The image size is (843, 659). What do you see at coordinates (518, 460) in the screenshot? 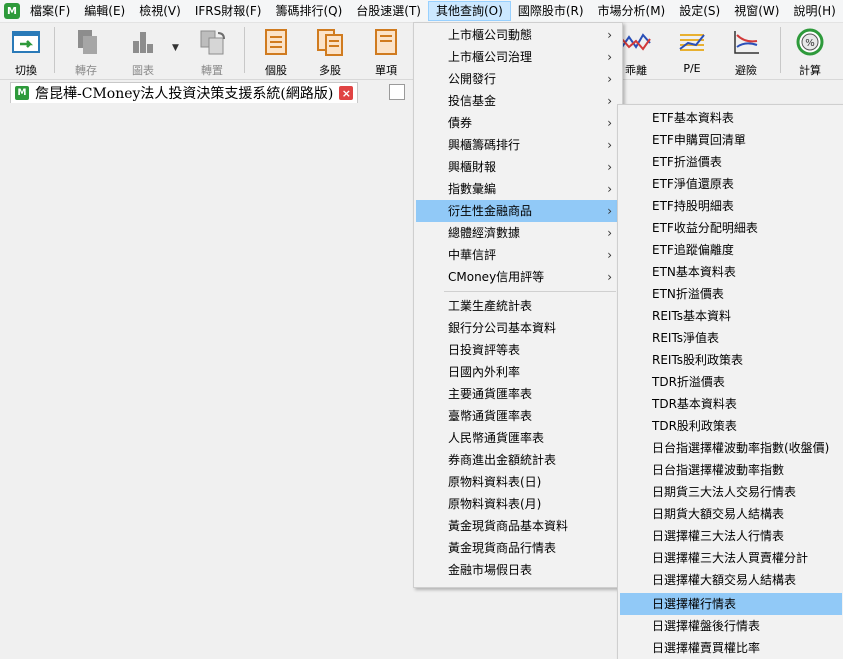
I see `dropdown-item-broker-flow: 券商進出金額統計表` at bounding box center [518, 460].